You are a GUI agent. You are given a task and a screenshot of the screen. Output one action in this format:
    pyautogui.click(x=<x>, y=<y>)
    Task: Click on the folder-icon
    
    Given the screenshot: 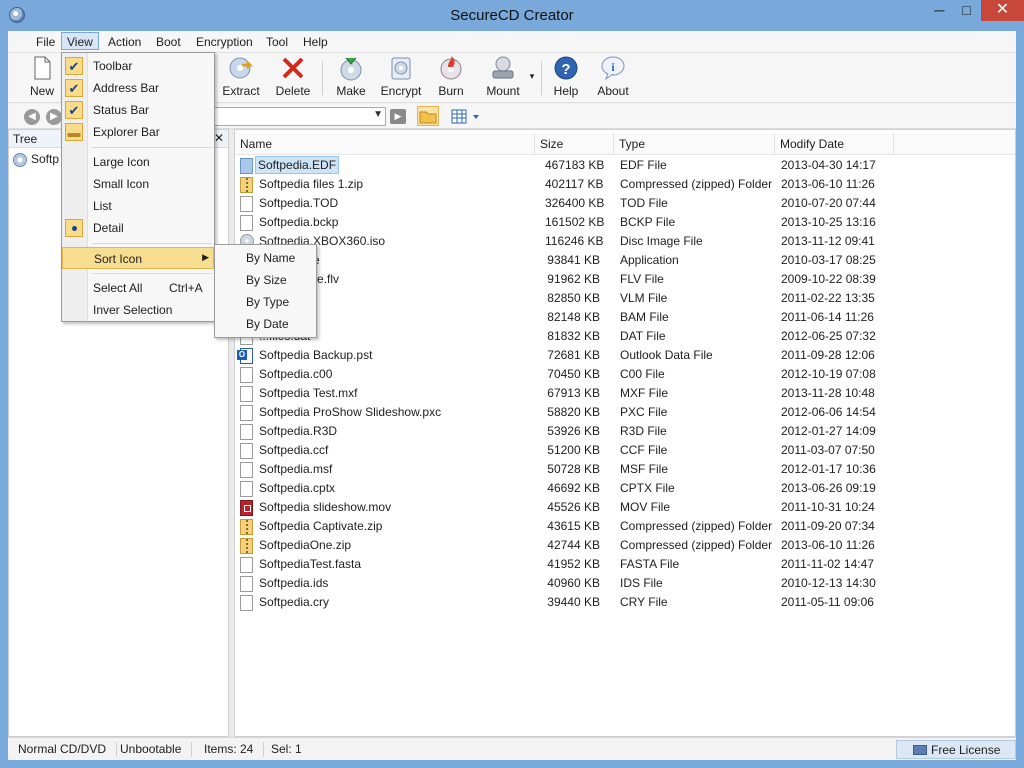 What is the action you would take?
    pyautogui.click(x=428, y=117)
    